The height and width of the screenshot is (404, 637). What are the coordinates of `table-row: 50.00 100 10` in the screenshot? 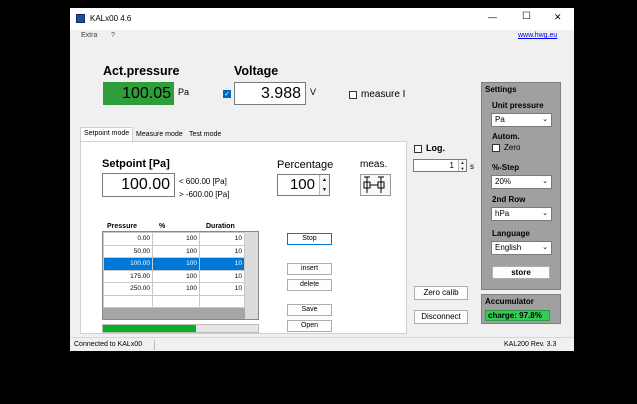 It's located at (174, 251).